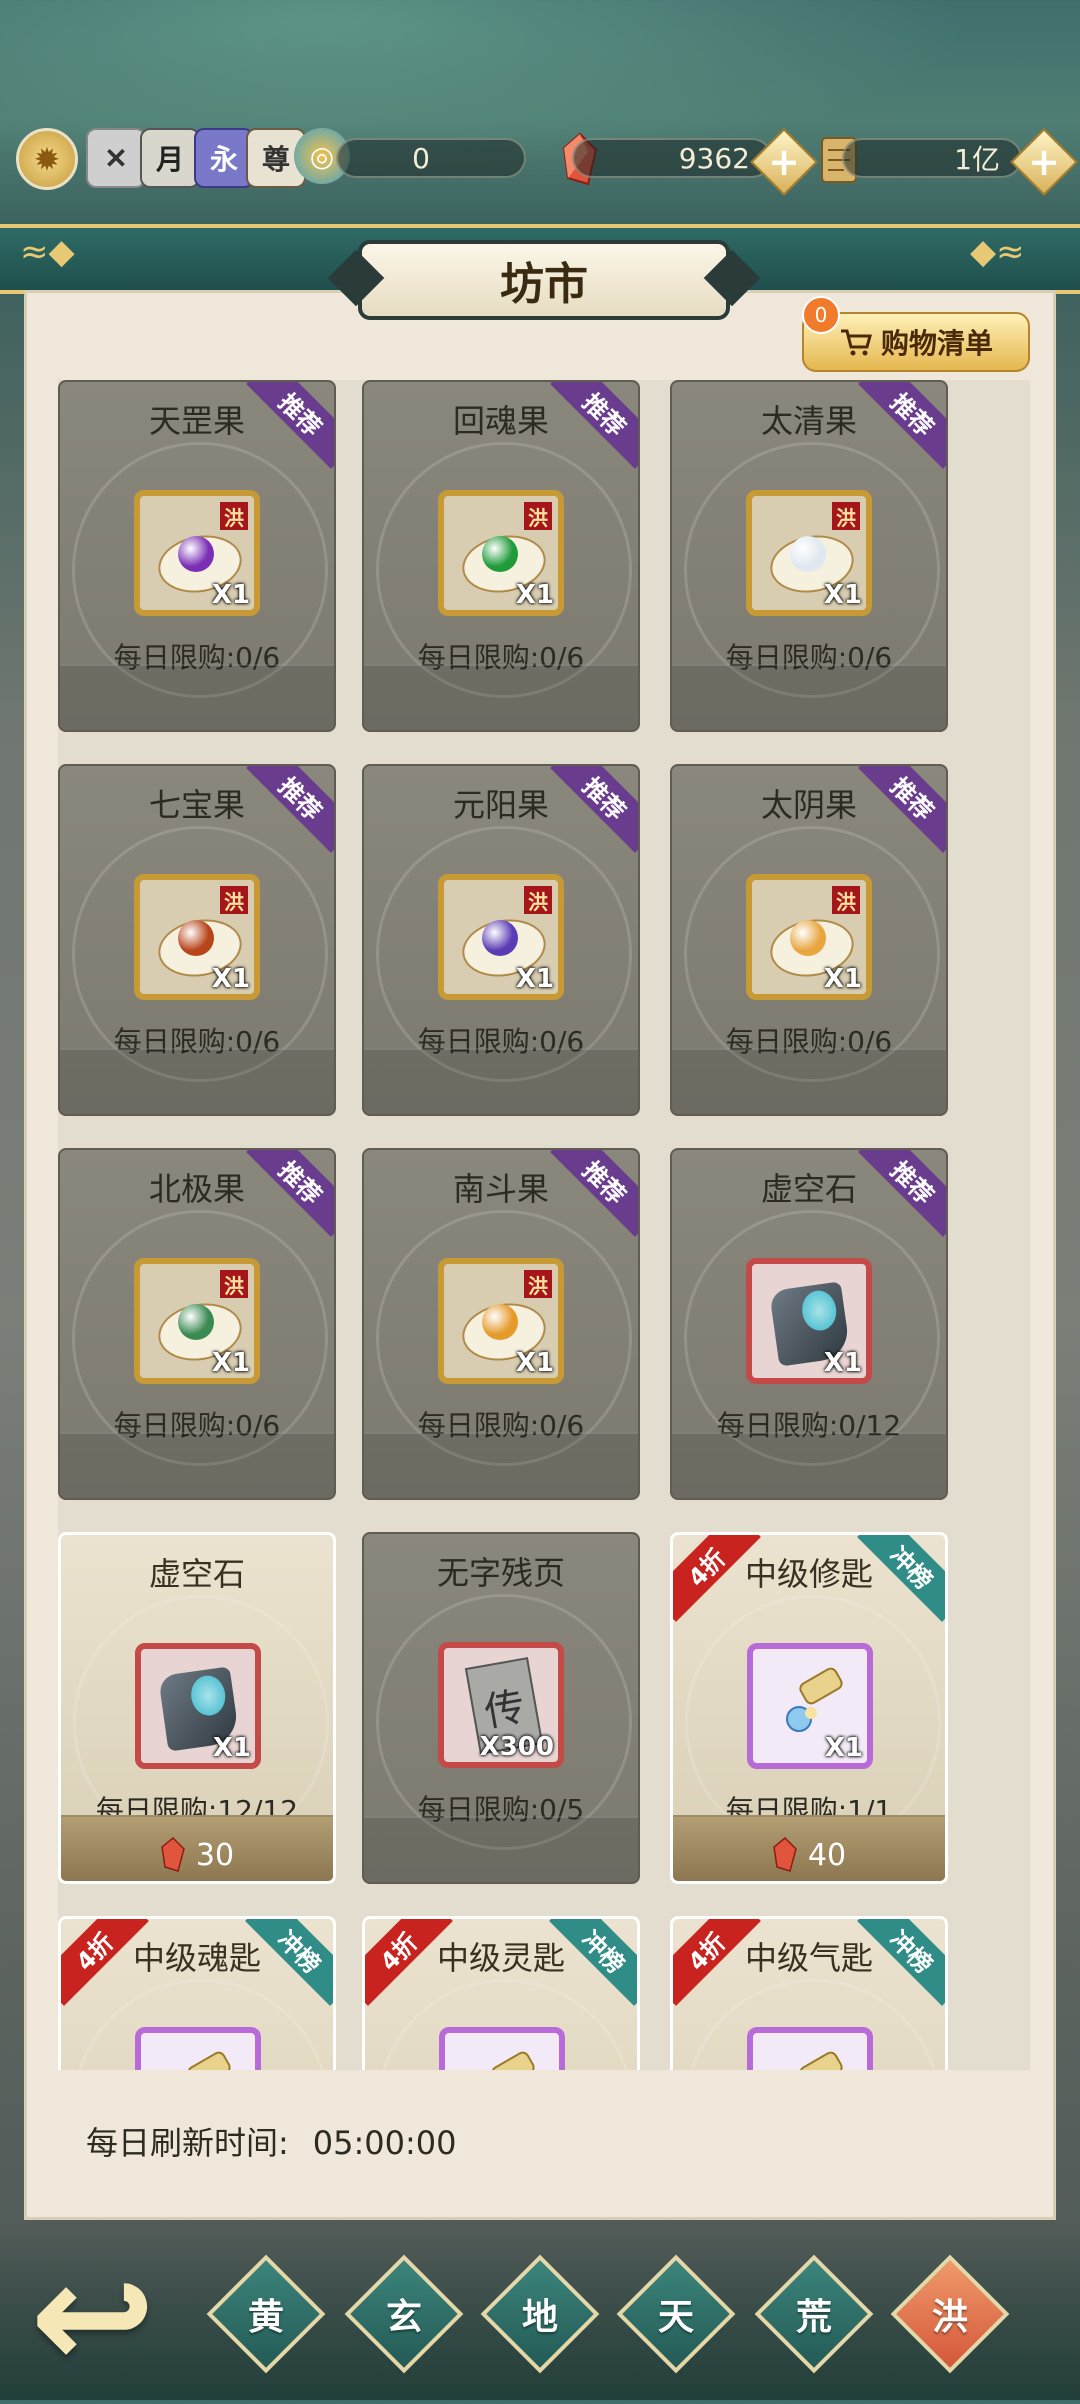 The width and height of the screenshot is (1080, 2404). I want to click on tier-tab: 天, so click(676, 2314).